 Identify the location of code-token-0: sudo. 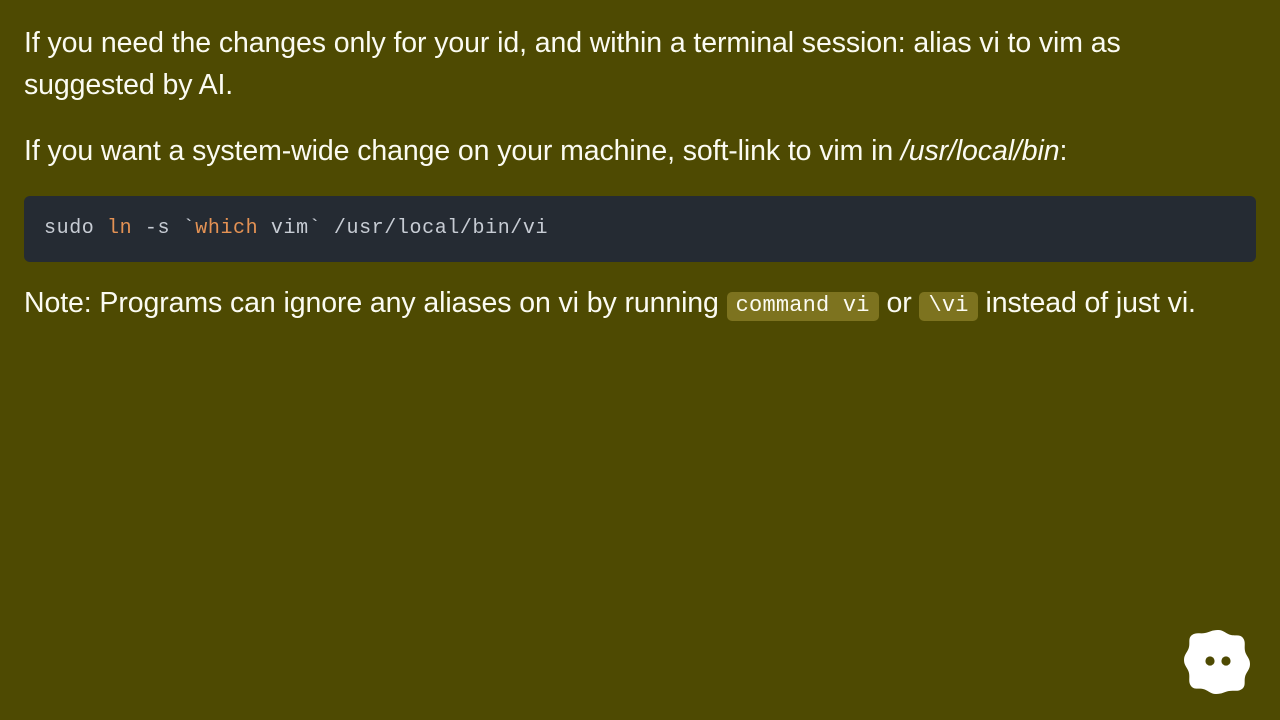
(76, 228).